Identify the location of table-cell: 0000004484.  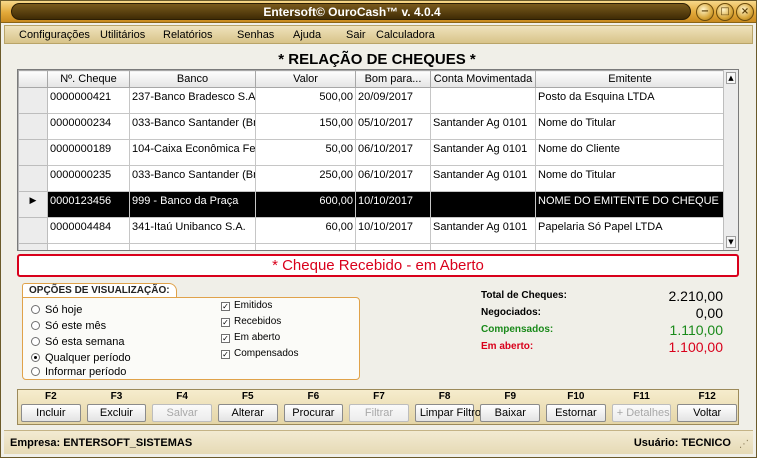
(88, 230).